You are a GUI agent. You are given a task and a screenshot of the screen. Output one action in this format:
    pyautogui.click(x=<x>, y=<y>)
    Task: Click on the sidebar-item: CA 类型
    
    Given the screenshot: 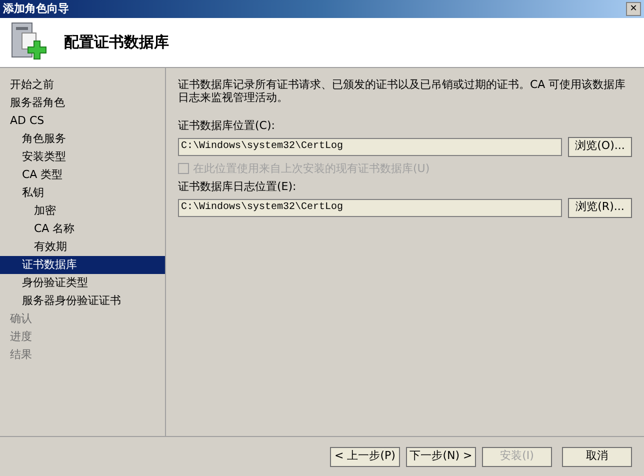 What is the action you would take?
    pyautogui.click(x=82, y=175)
    